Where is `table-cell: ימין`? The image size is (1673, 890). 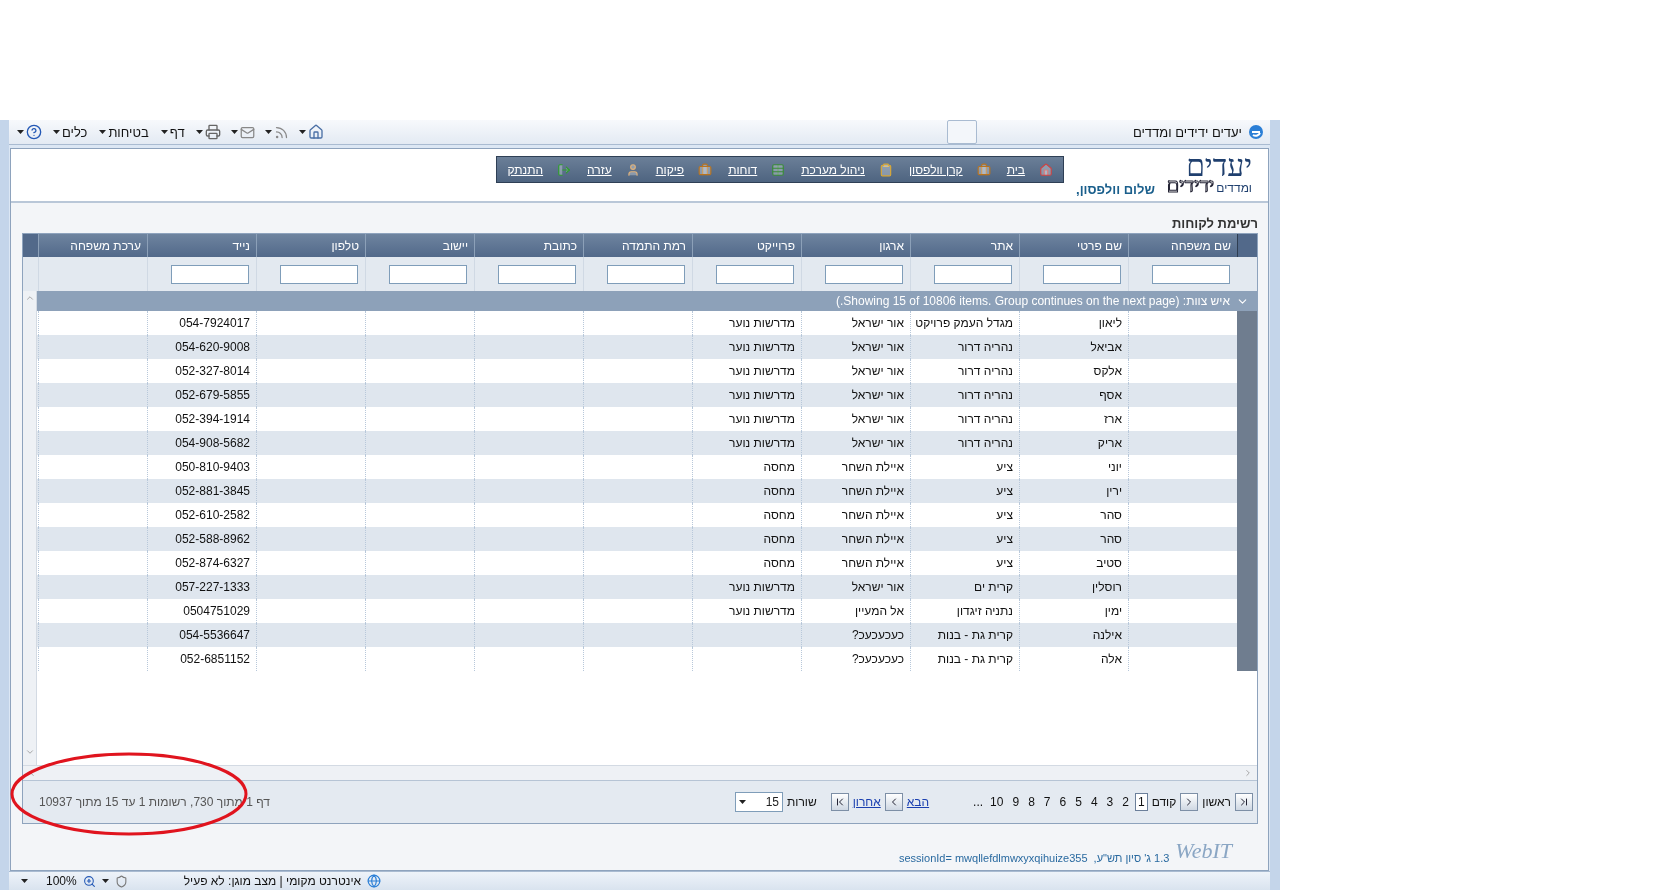
table-cell: ימין is located at coordinates (1113, 611).